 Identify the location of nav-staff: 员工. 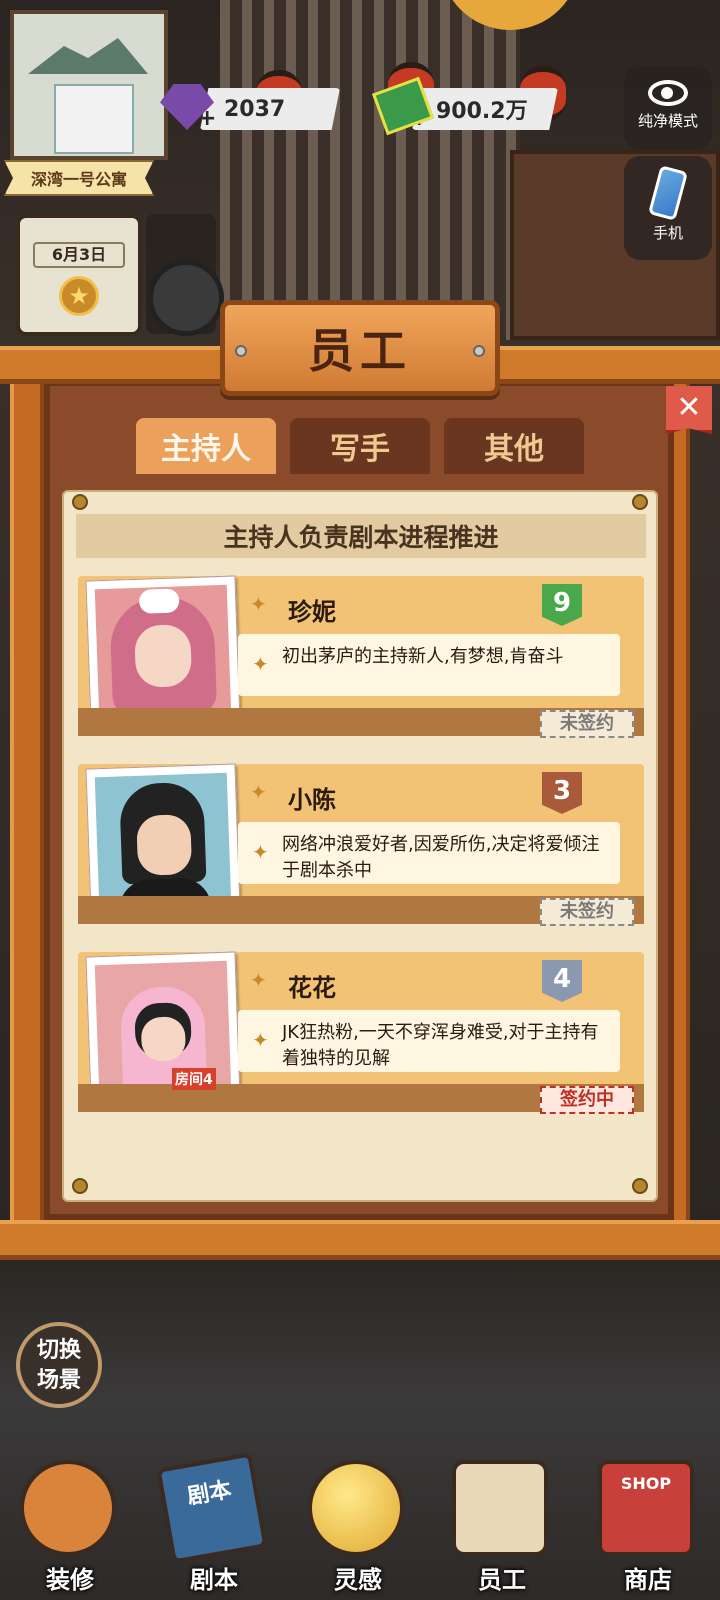
(502, 1523).